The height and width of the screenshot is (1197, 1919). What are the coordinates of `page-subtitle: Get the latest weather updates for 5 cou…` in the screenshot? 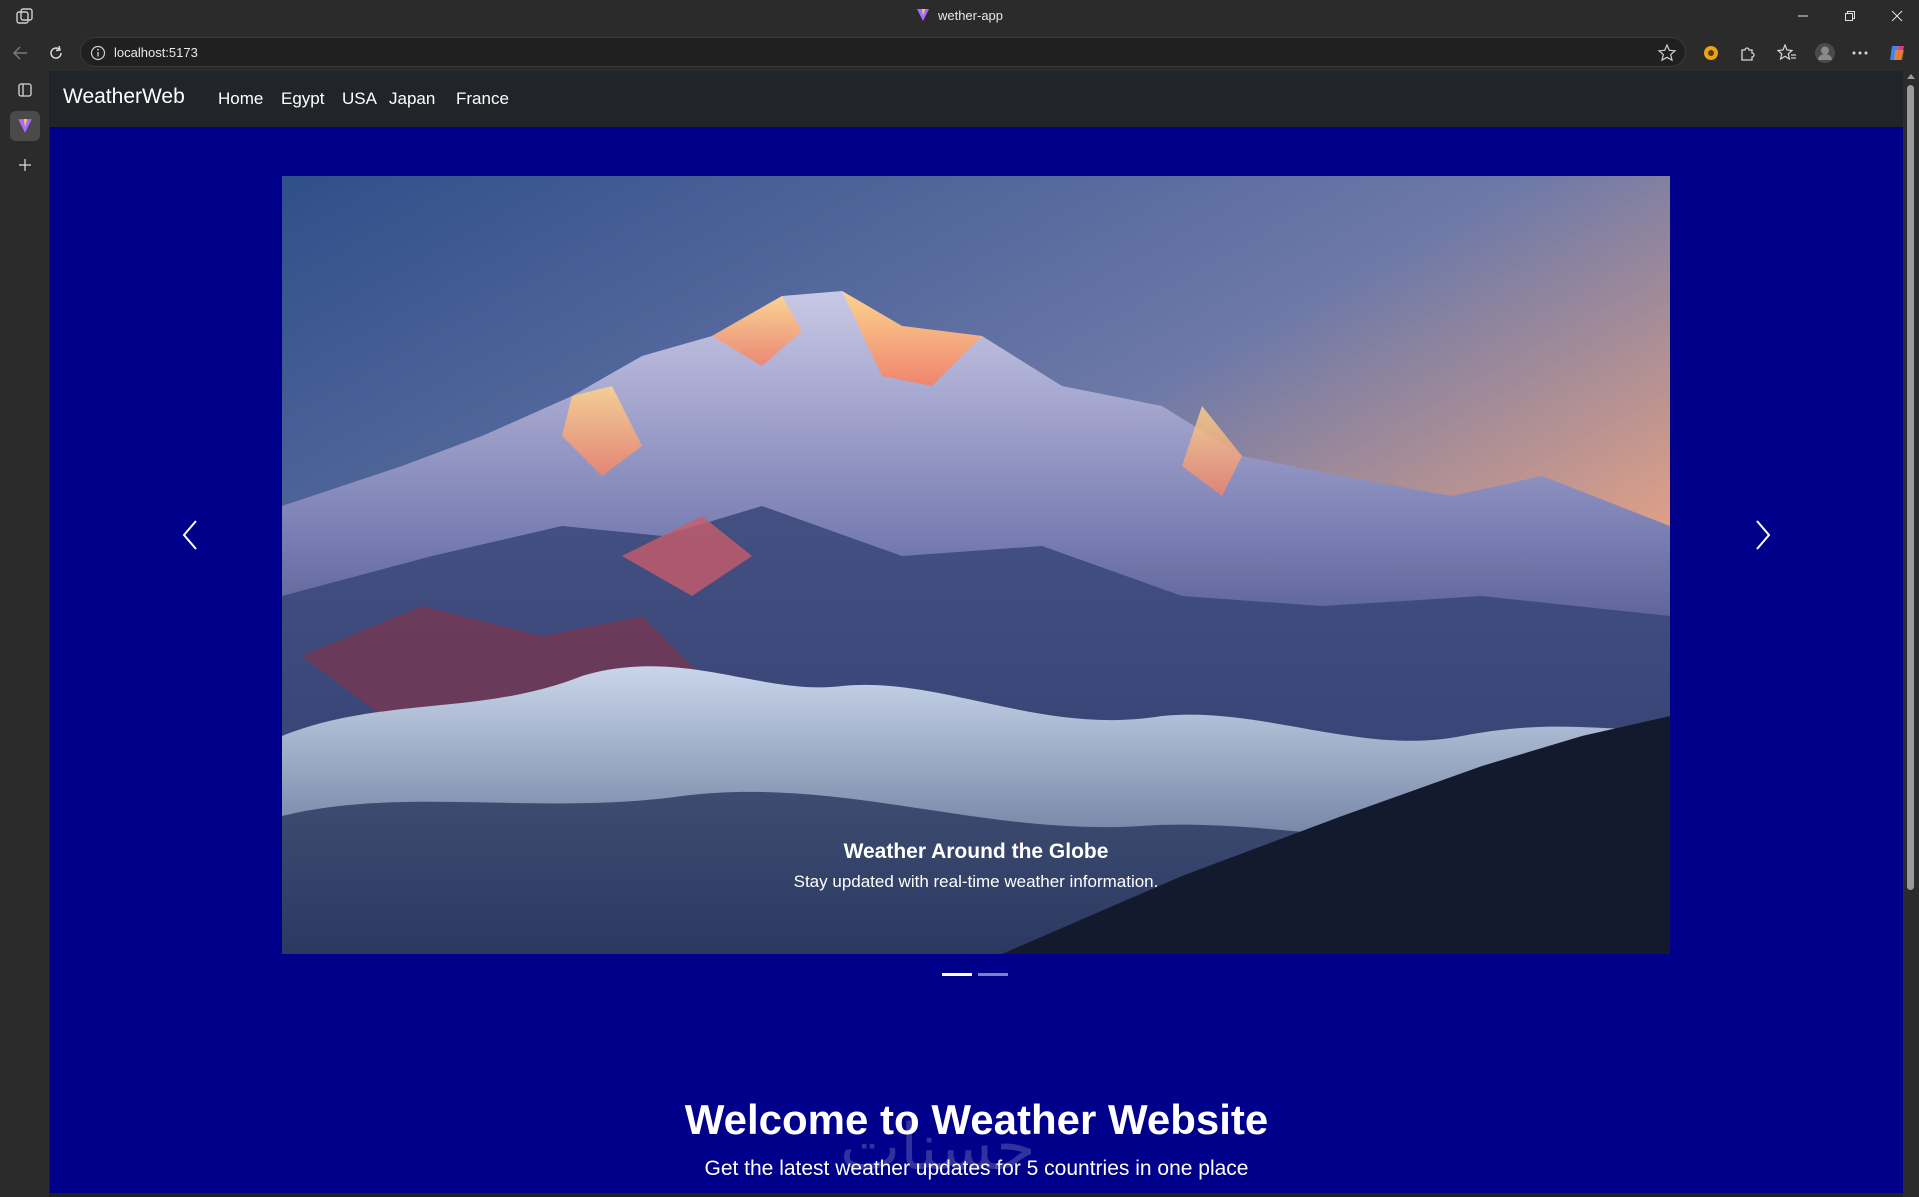 It's located at (976, 1168).